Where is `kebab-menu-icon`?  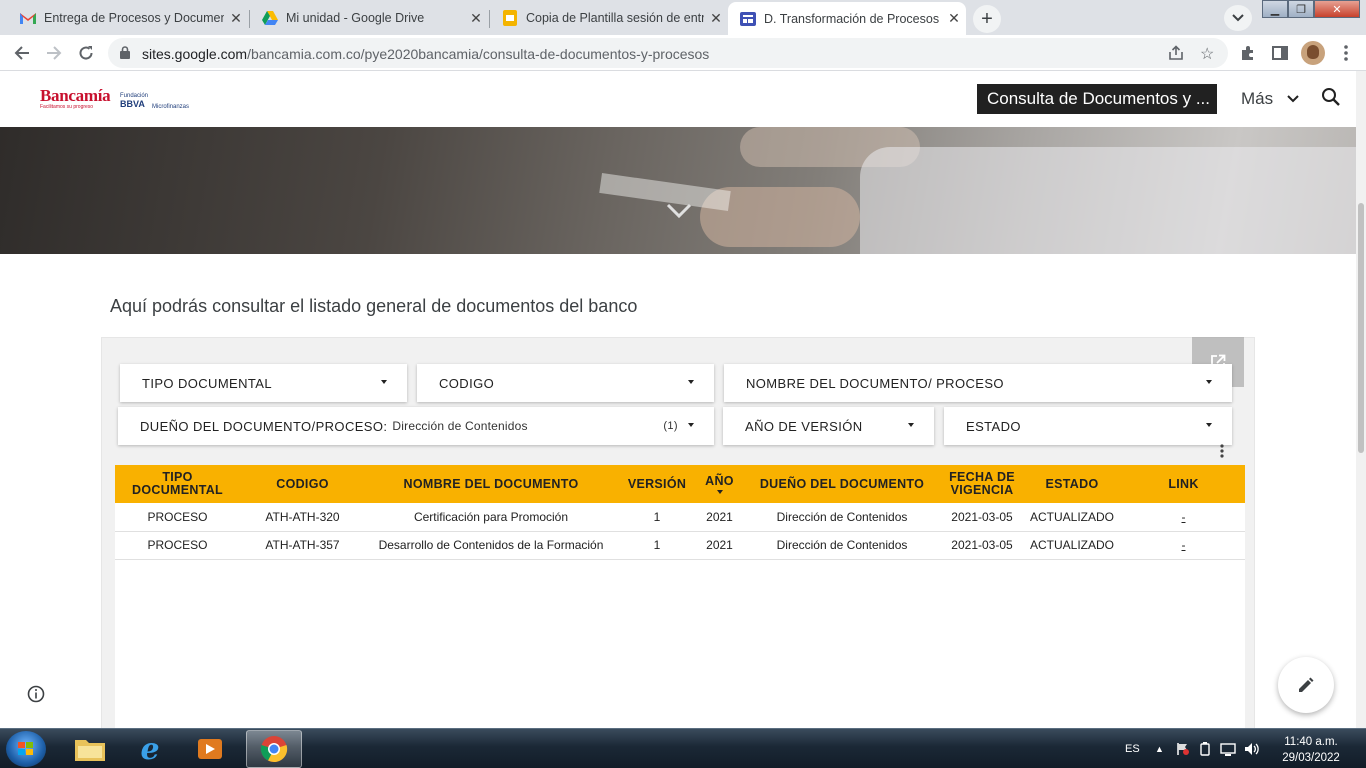
kebab-menu-icon is located at coordinates (1346, 53).